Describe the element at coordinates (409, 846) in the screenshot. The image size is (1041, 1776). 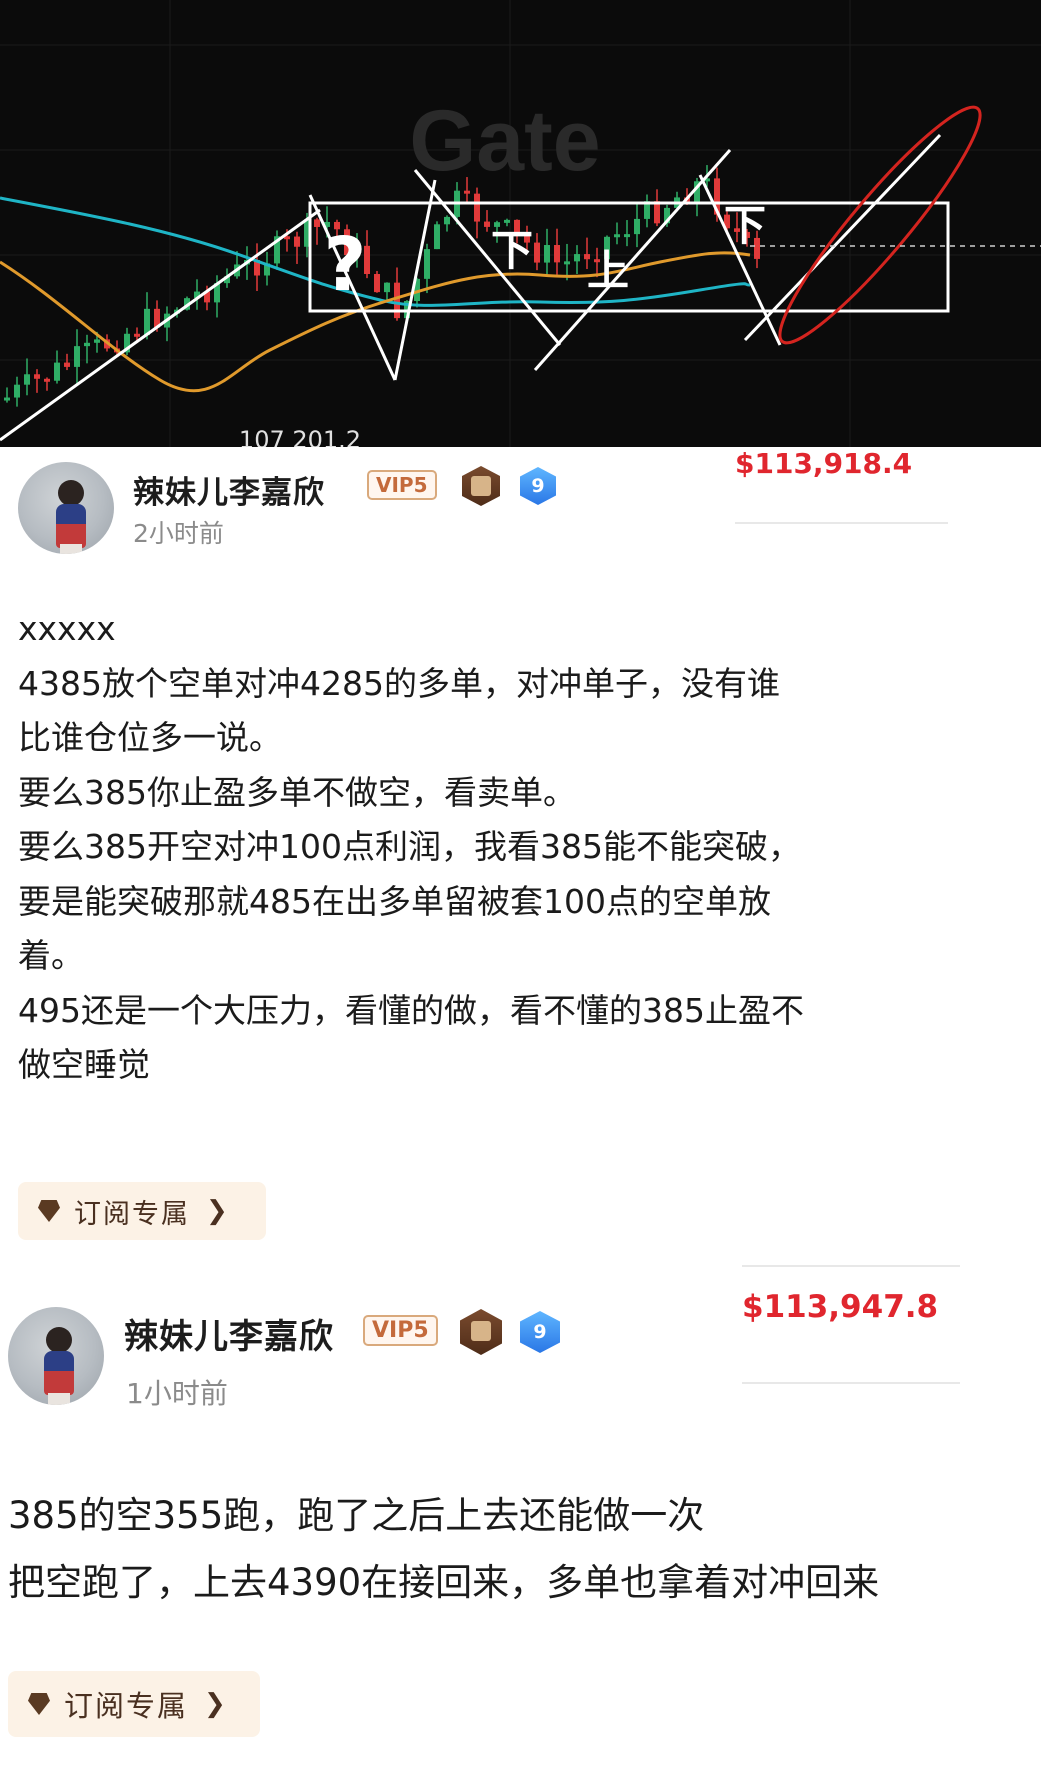
I see `post-body-line: 要么385开空对冲100点利润，我看385能不能突破，` at that location.